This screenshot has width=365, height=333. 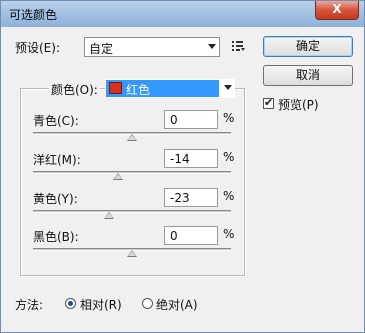 I want to click on preset-options-icon, so click(x=239, y=46).